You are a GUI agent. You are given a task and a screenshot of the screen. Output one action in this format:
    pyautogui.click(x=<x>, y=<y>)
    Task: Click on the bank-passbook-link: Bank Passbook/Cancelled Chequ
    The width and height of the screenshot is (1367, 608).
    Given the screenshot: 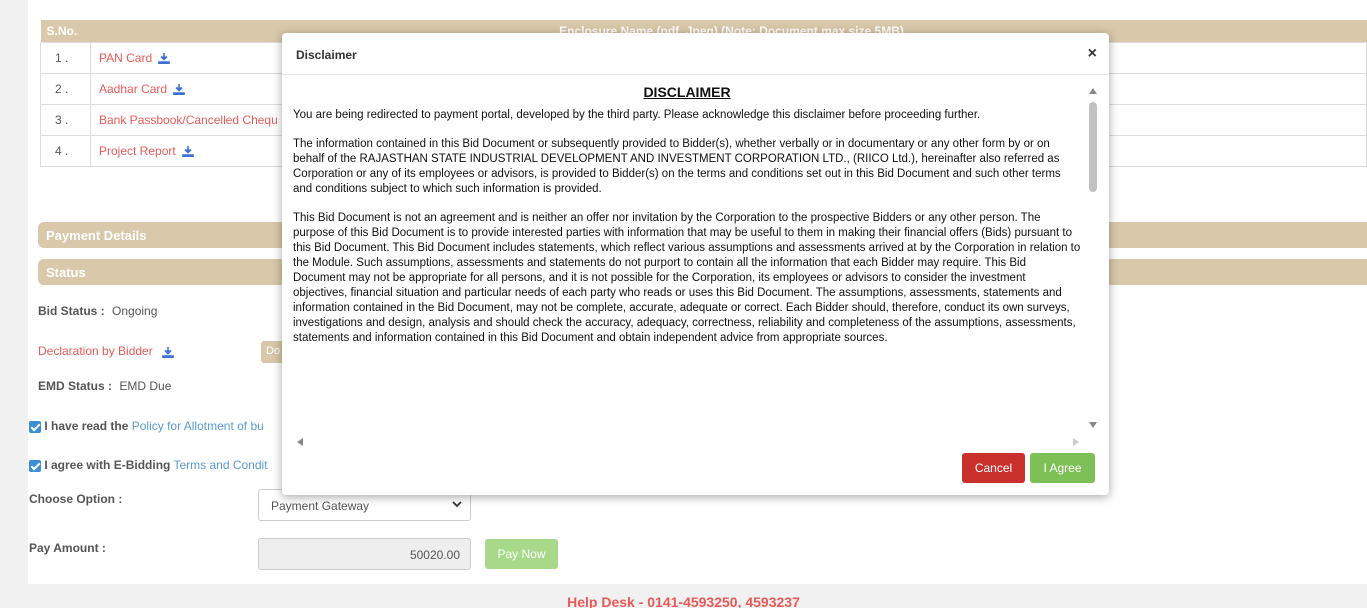 What is the action you would take?
    pyautogui.click(x=188, y=120)
    